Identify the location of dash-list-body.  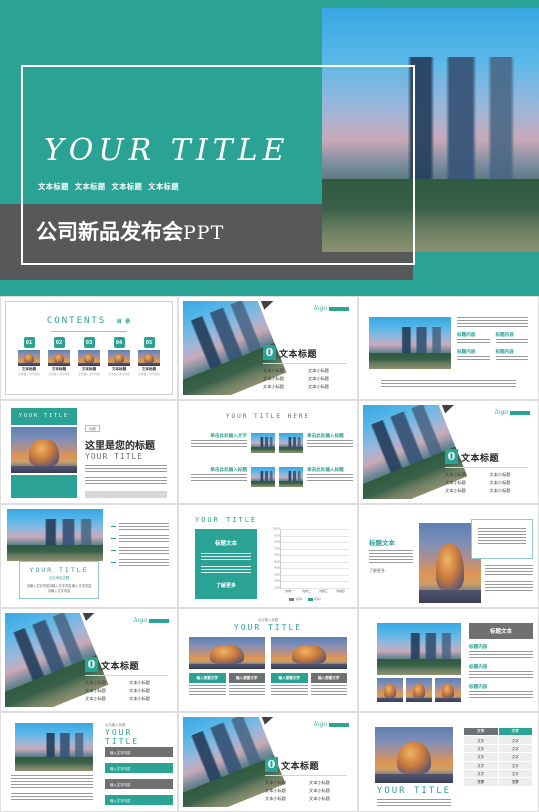
(144, 526).